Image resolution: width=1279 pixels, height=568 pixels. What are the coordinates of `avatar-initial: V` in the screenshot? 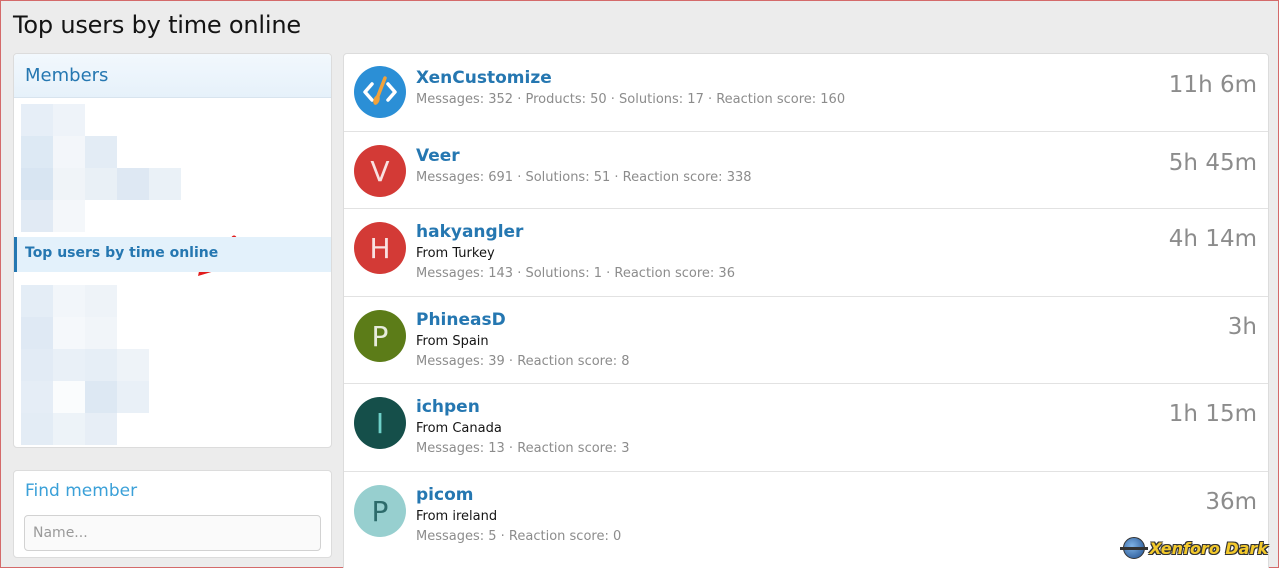 It's located at (380, 171).